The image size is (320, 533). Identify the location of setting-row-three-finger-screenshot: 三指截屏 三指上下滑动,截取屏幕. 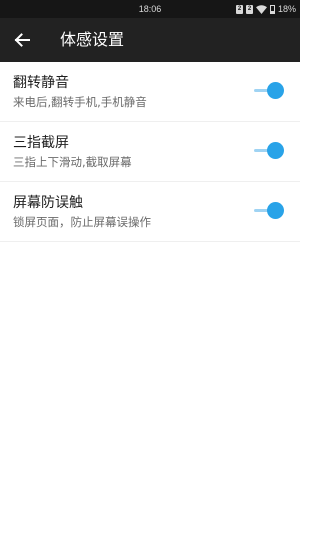
(150, 152).